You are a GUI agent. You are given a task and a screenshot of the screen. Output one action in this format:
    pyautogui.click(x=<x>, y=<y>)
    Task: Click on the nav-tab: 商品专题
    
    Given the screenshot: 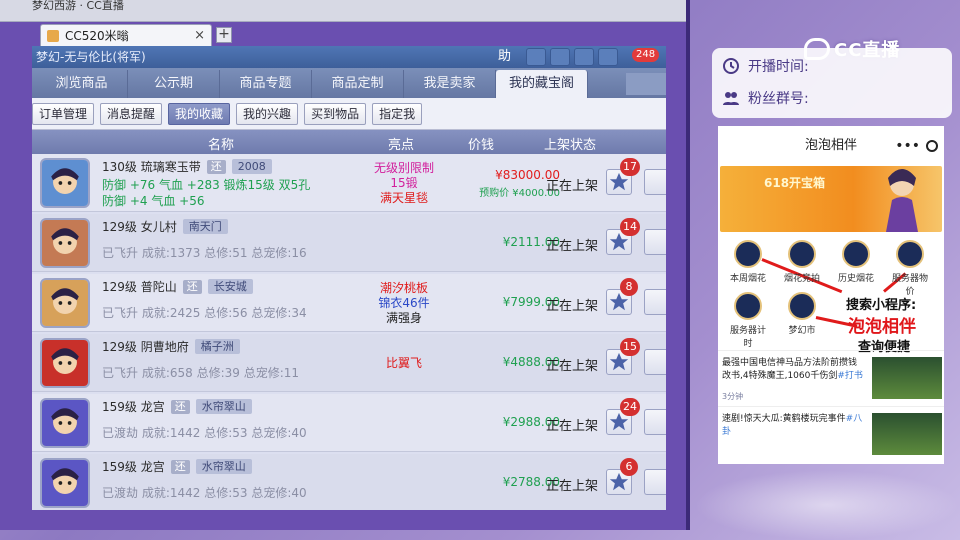 What is the action you would take?
    pyautogui.click(x=266, y=84)
    